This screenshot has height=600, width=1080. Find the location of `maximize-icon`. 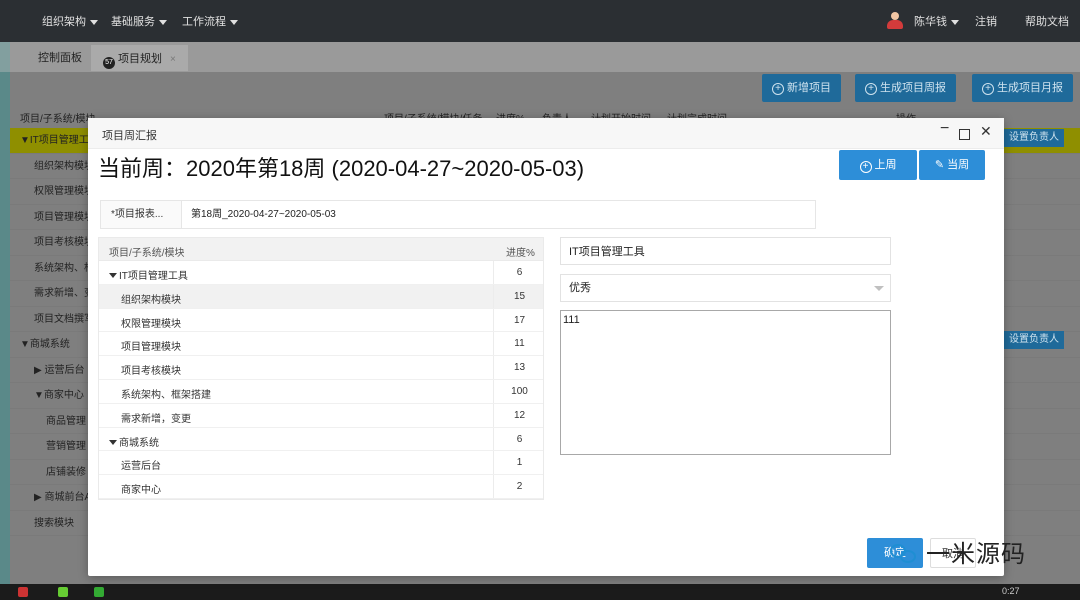

maximize-icon is located at coordinates (964, 134).